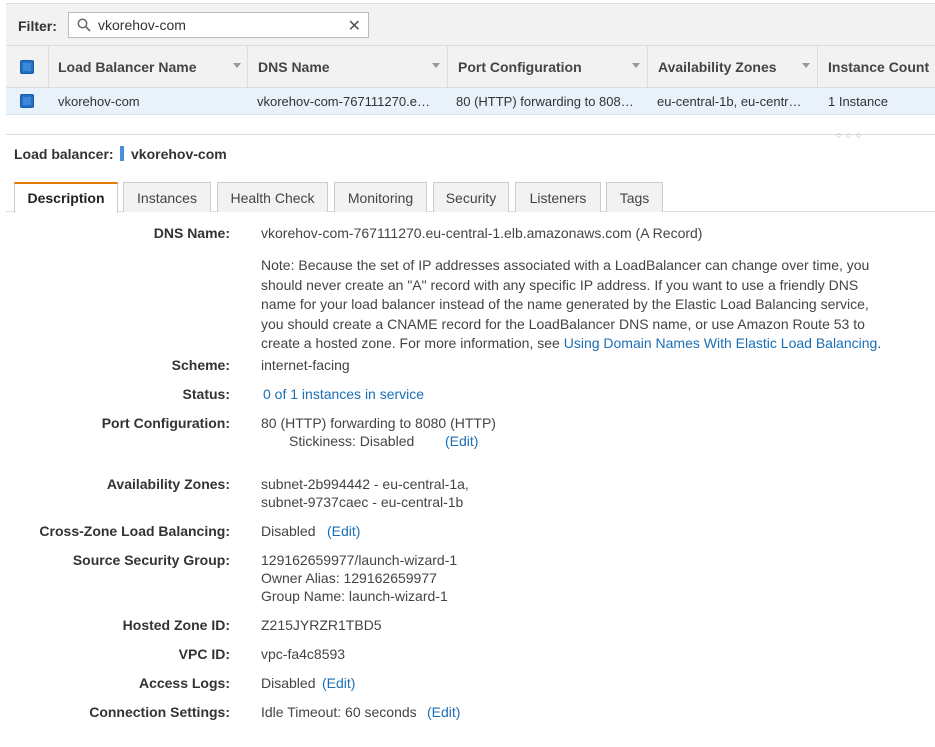 This screenshot has height=747, width=935. I want to click on filter-label: Filter:, so click(37, 26).